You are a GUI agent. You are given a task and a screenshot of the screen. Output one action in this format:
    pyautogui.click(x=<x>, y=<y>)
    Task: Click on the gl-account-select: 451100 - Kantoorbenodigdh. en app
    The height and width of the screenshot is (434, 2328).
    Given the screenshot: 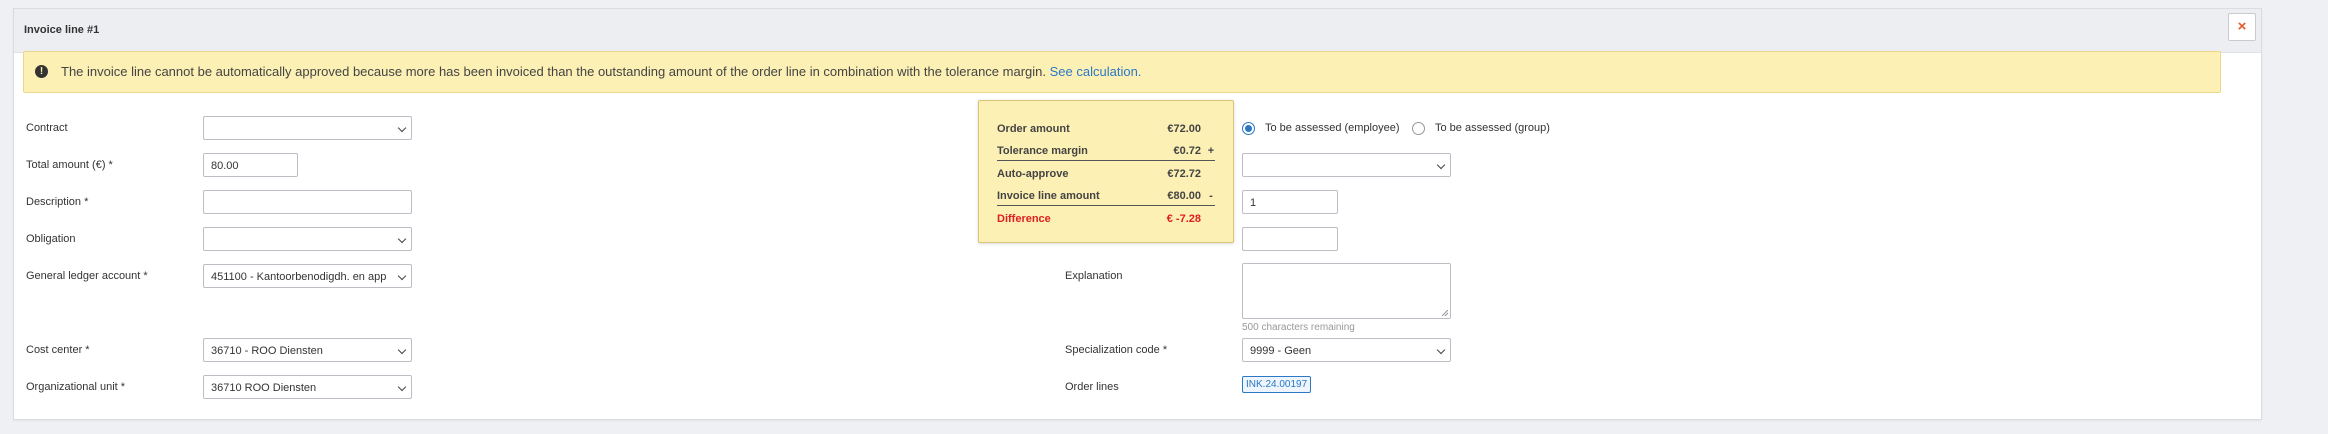 What is the action you would take?
    pyautogui.click(x=307, y=276)
    